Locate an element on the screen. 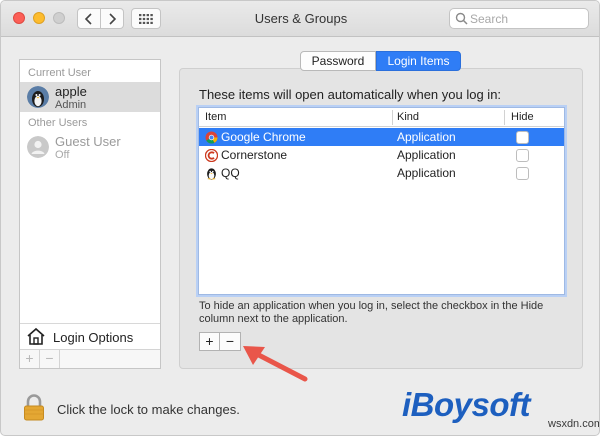 The height and width of the screenshot is (436, 600). login-items-button-bar: + − is located at coordinates (220, 341).